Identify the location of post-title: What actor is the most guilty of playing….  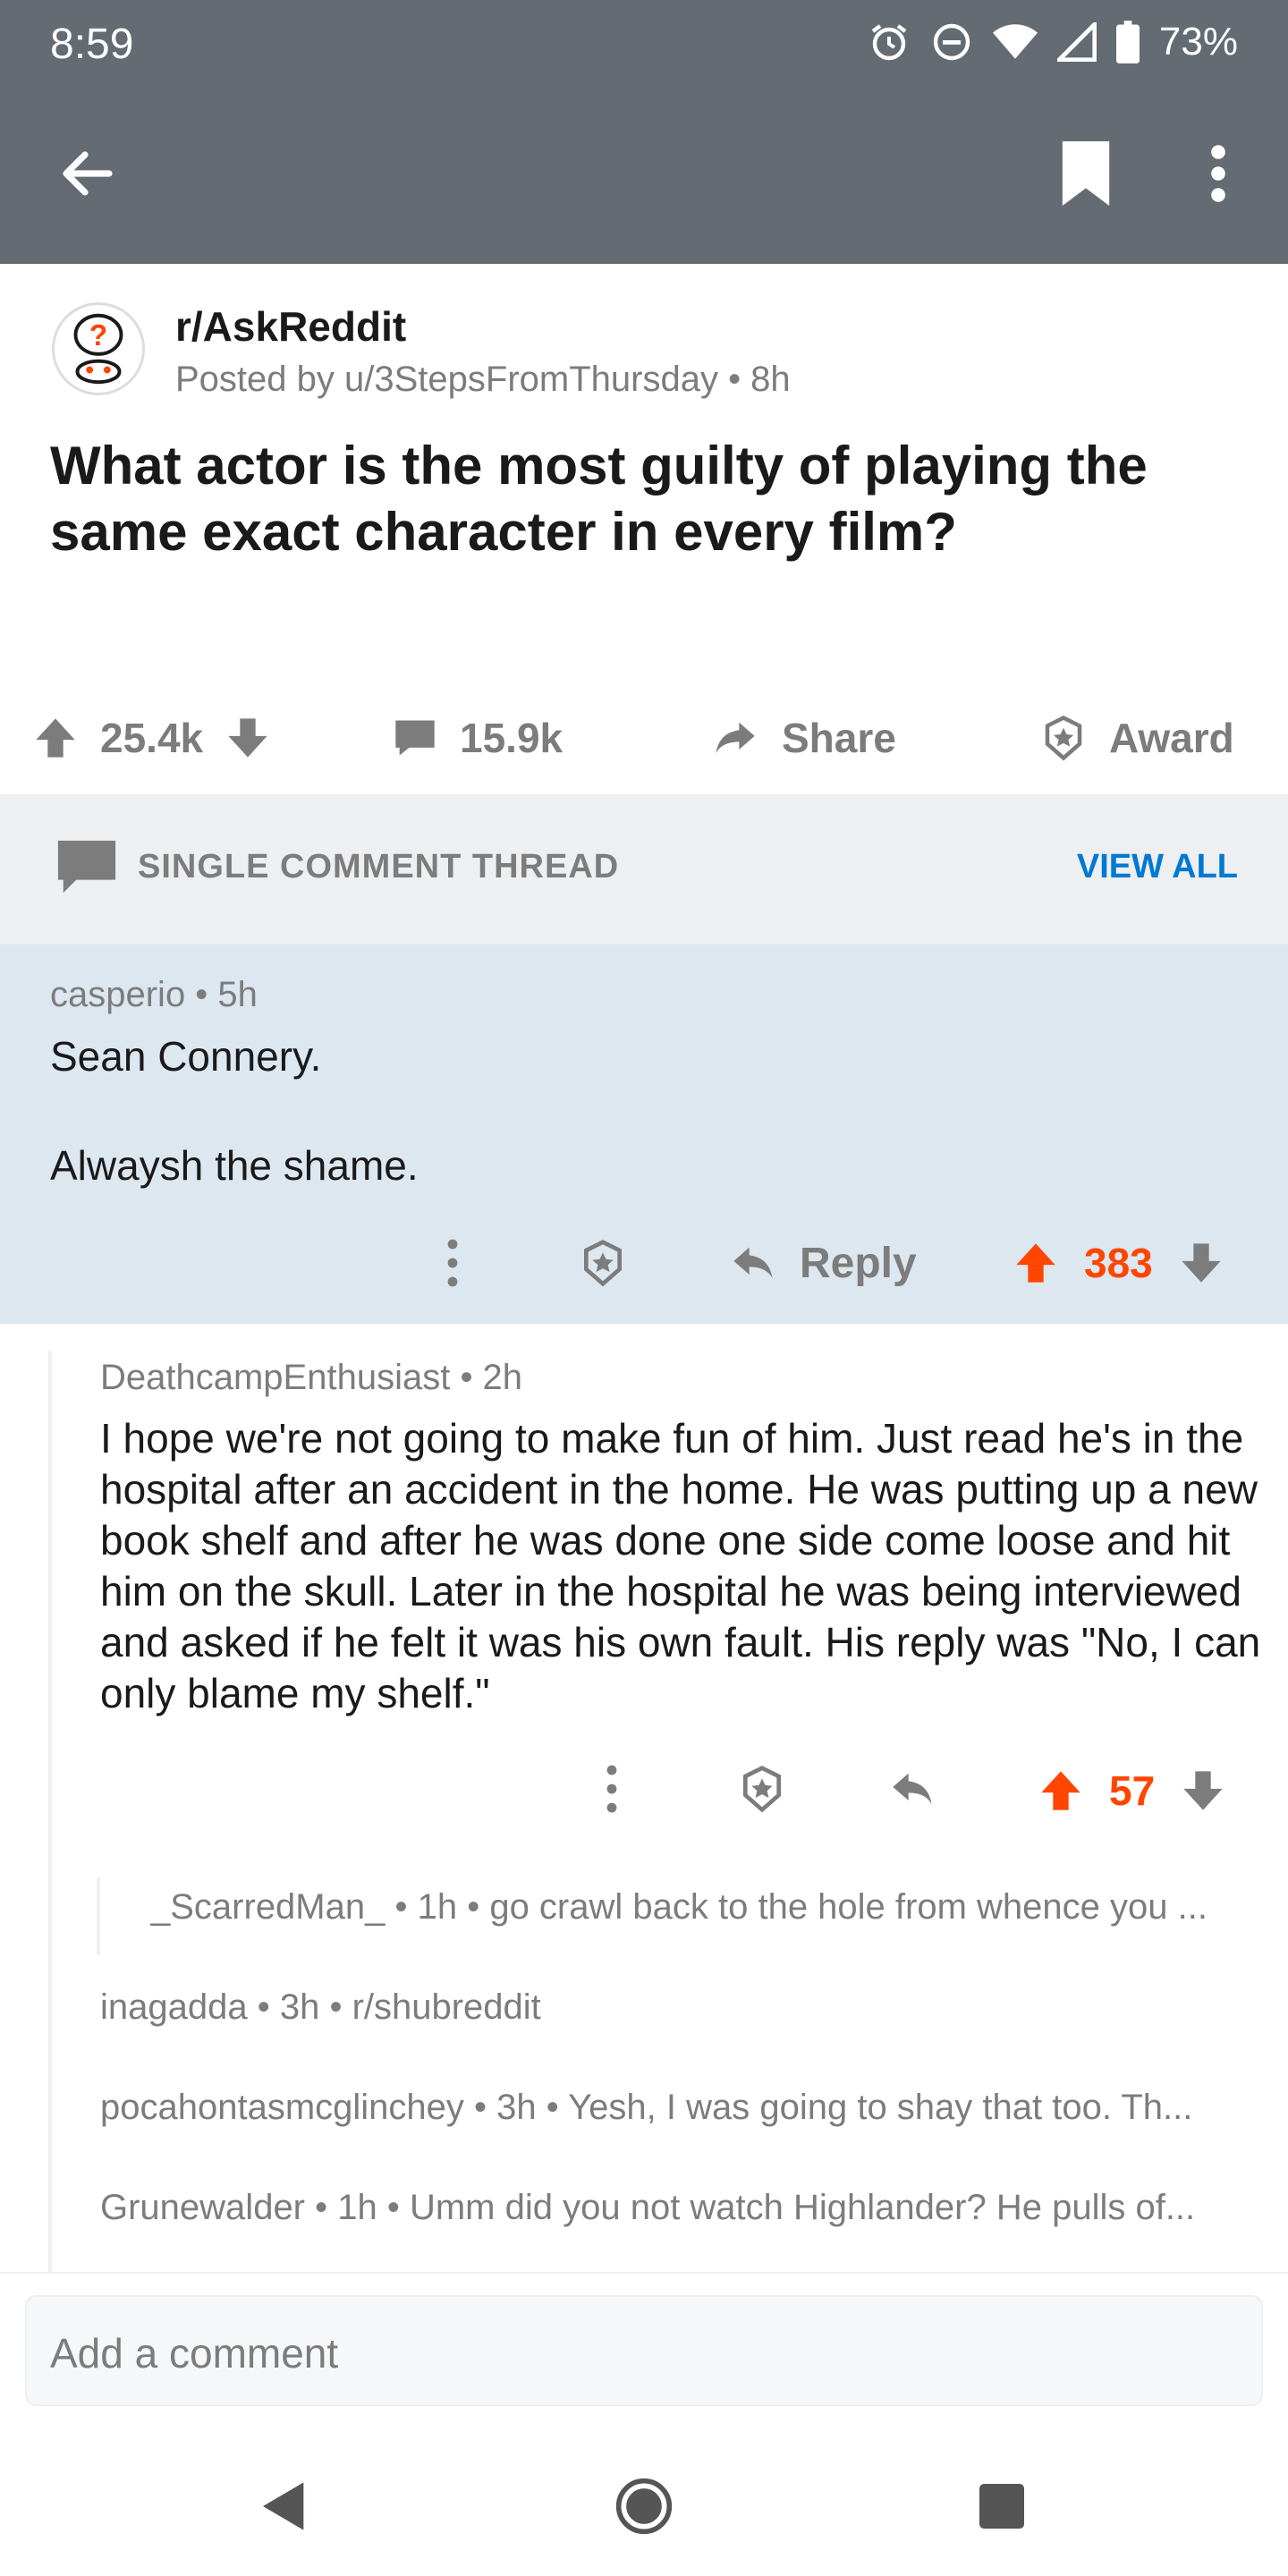
(599, 499).